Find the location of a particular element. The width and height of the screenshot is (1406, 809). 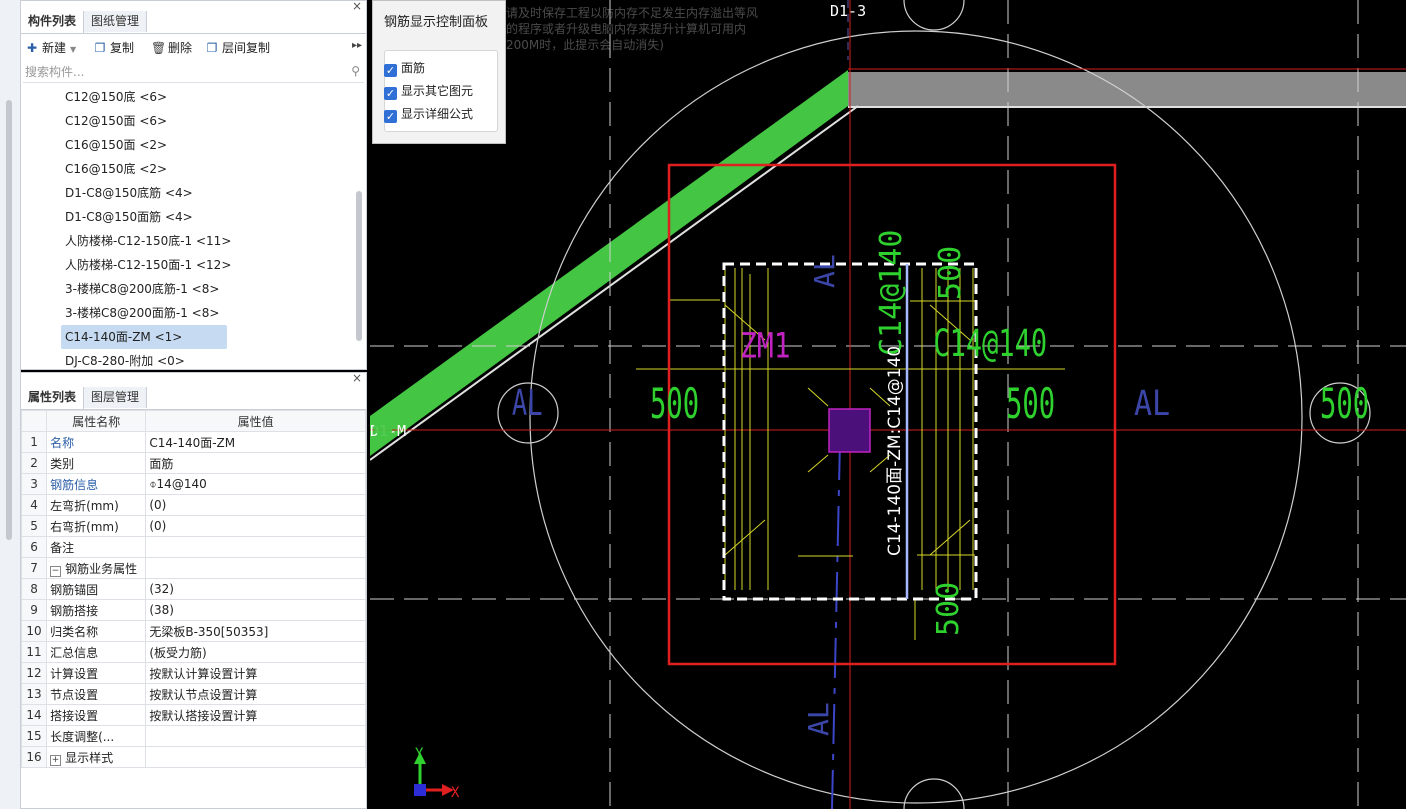

table-row: 9 钢筋搭接 (38) is located at coordinates (193, 610).